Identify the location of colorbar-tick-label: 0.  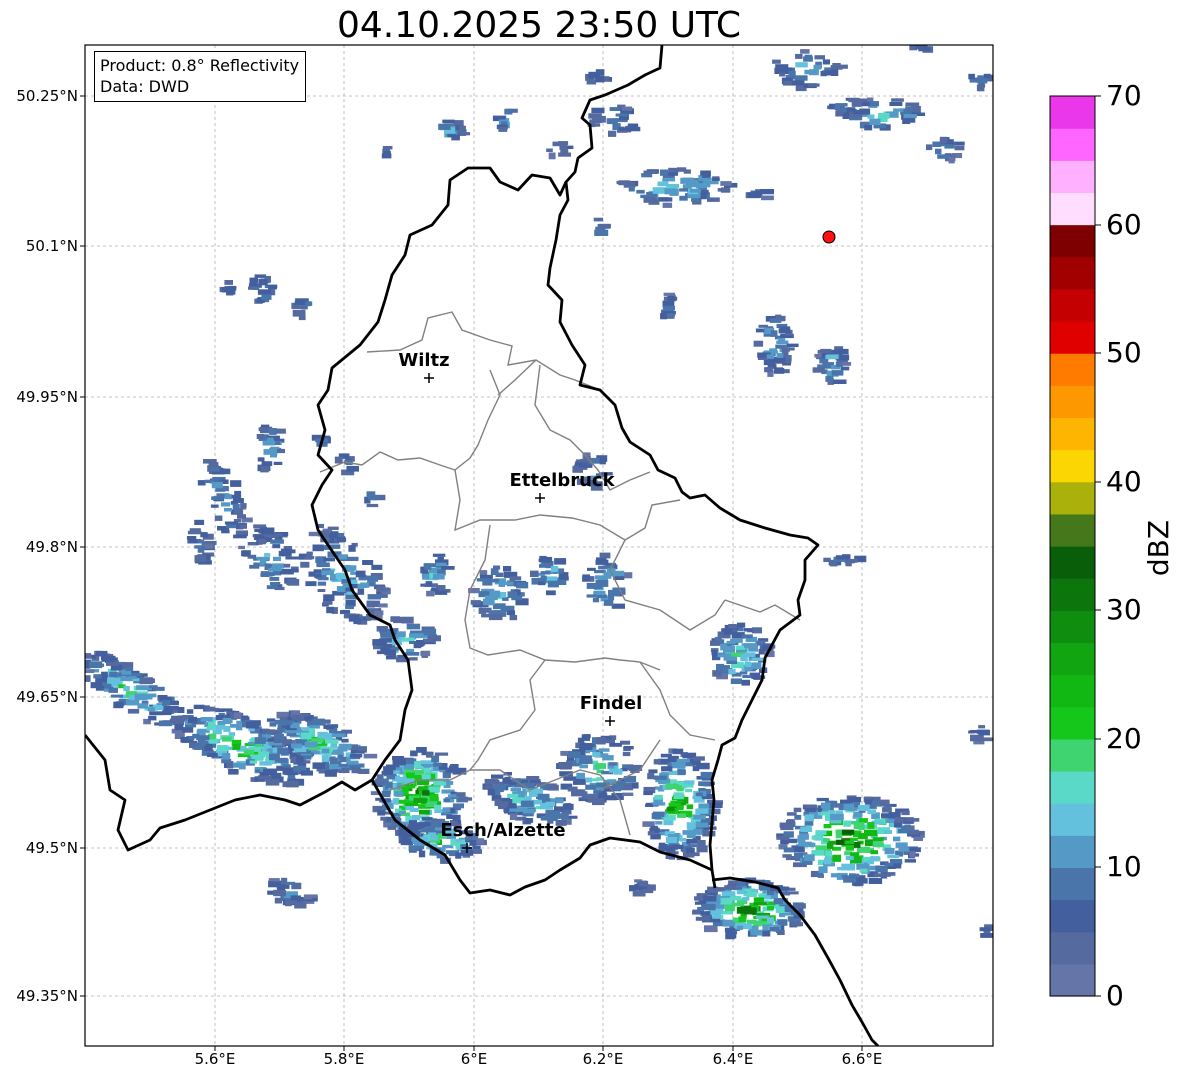
(1115, 995).